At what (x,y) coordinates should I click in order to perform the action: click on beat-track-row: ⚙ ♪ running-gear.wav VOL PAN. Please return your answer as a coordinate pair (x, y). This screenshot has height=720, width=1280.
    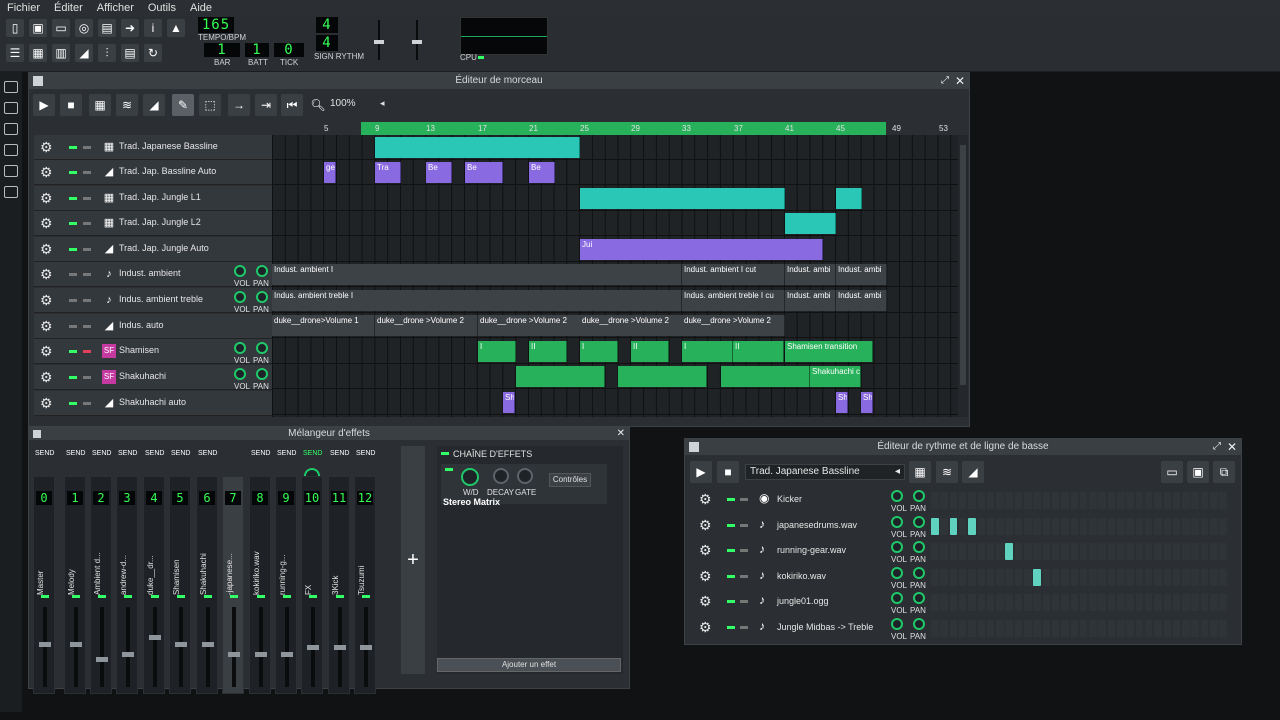
    Looking at the image, I should click on (966, 551).